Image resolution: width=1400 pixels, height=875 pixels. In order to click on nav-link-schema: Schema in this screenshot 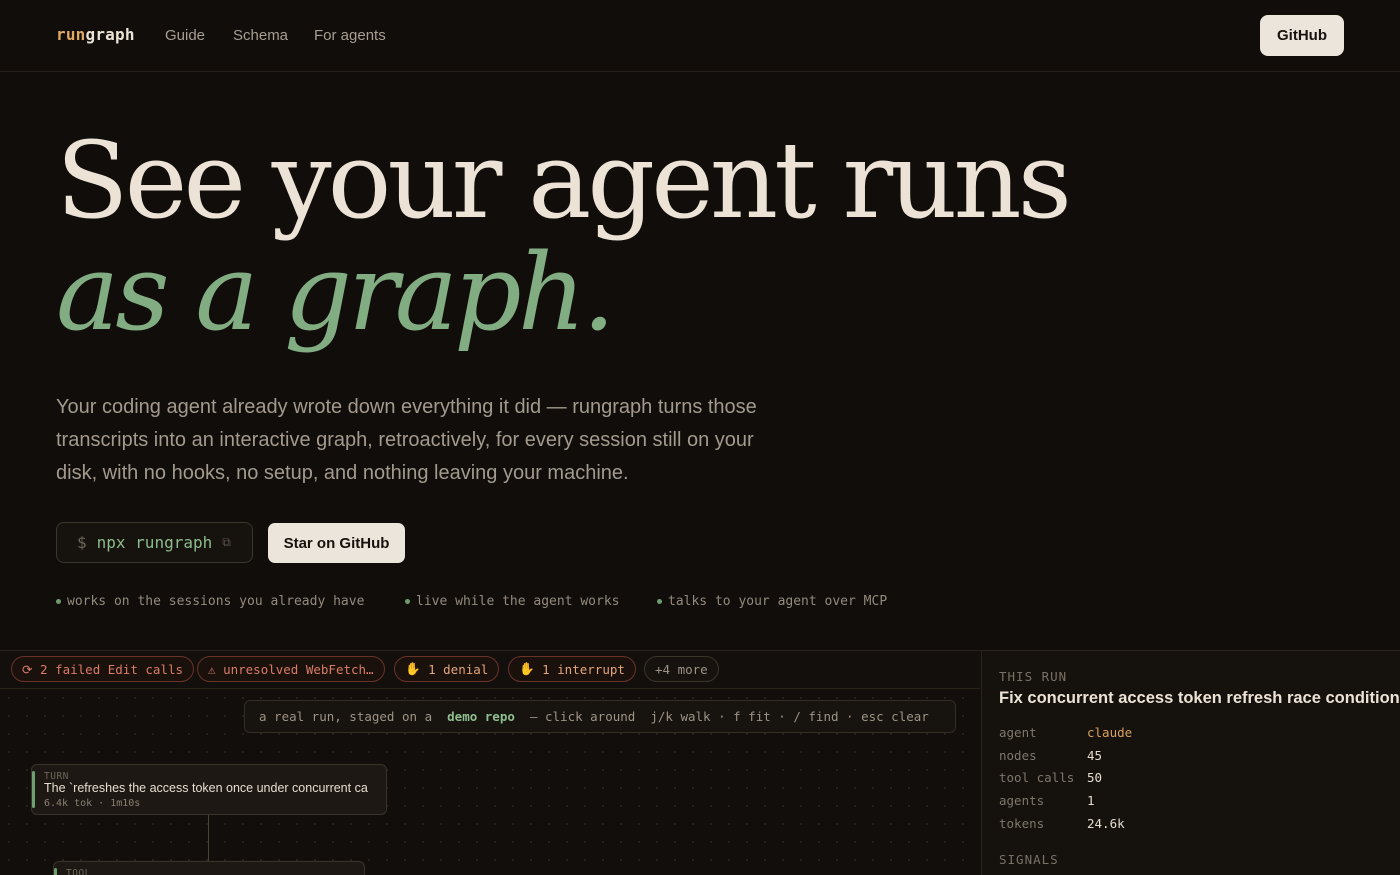, I will do `click(260, 35)`.